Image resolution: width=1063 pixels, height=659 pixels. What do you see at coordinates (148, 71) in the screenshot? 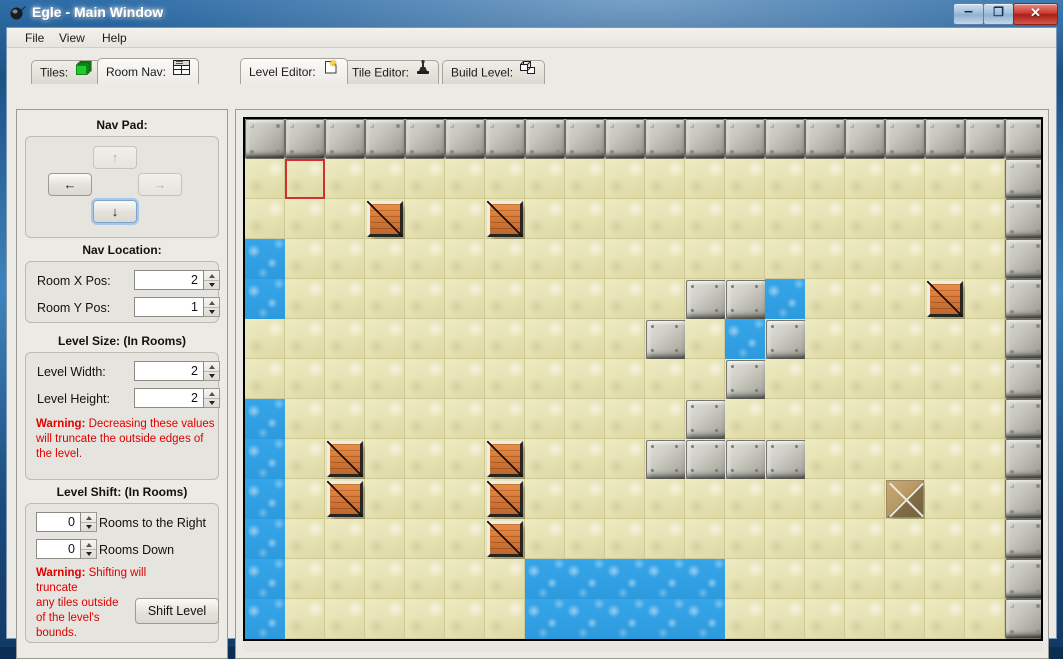
I see `tab-room-nav: Room Nav:` at bounding box center [148, 71].